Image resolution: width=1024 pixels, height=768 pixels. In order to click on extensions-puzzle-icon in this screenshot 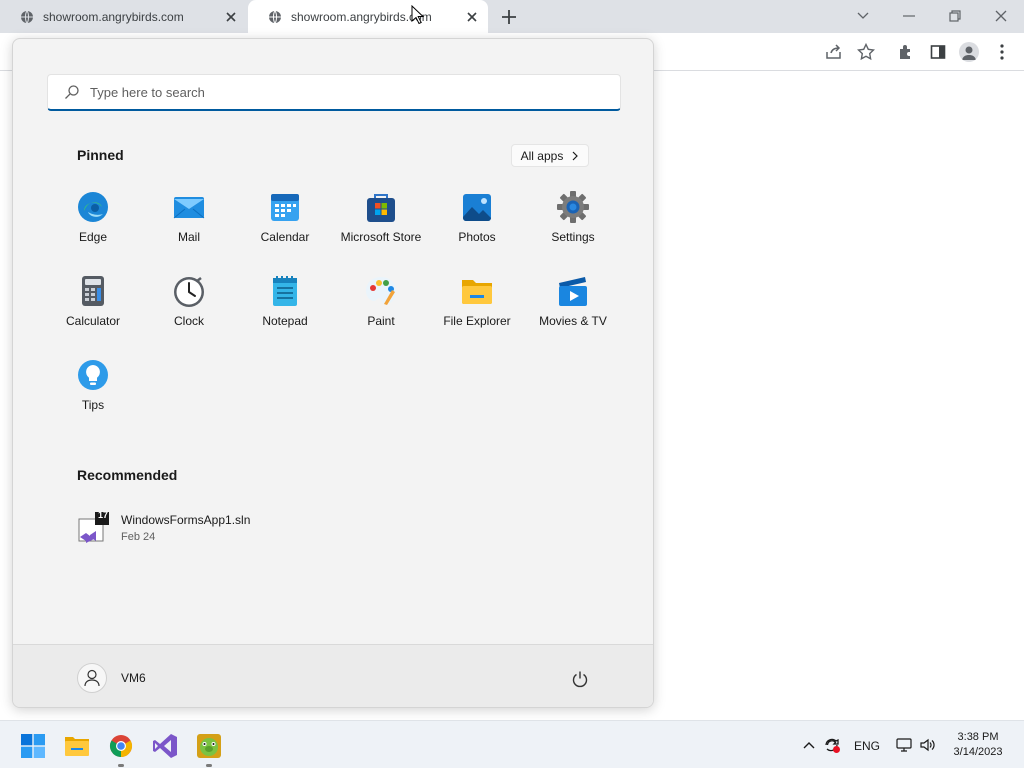, I will do `click(906, 52)`.